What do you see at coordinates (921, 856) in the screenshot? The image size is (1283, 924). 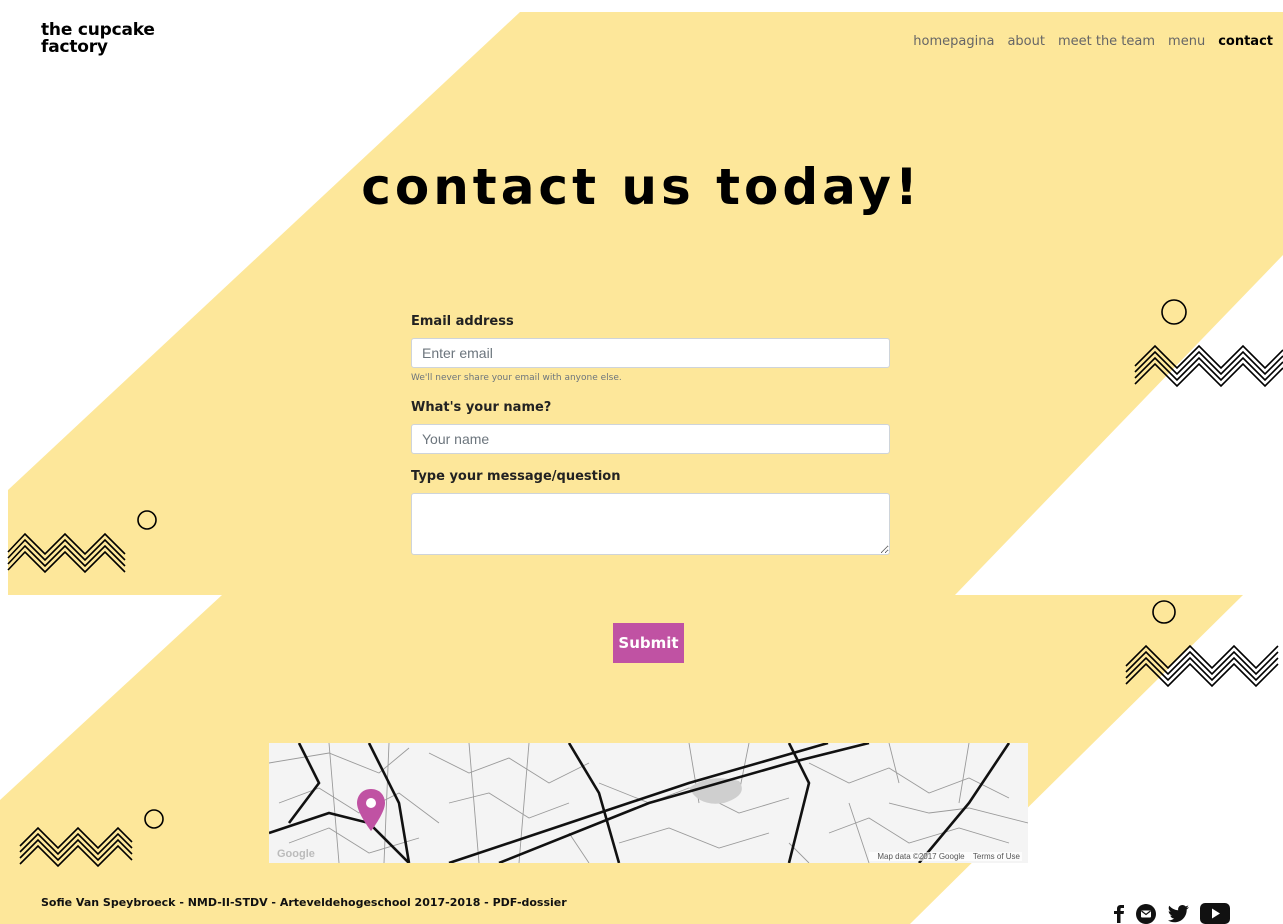 I see `map-data-text: Map data ©2017 Google` at bounding box center [921, 856].